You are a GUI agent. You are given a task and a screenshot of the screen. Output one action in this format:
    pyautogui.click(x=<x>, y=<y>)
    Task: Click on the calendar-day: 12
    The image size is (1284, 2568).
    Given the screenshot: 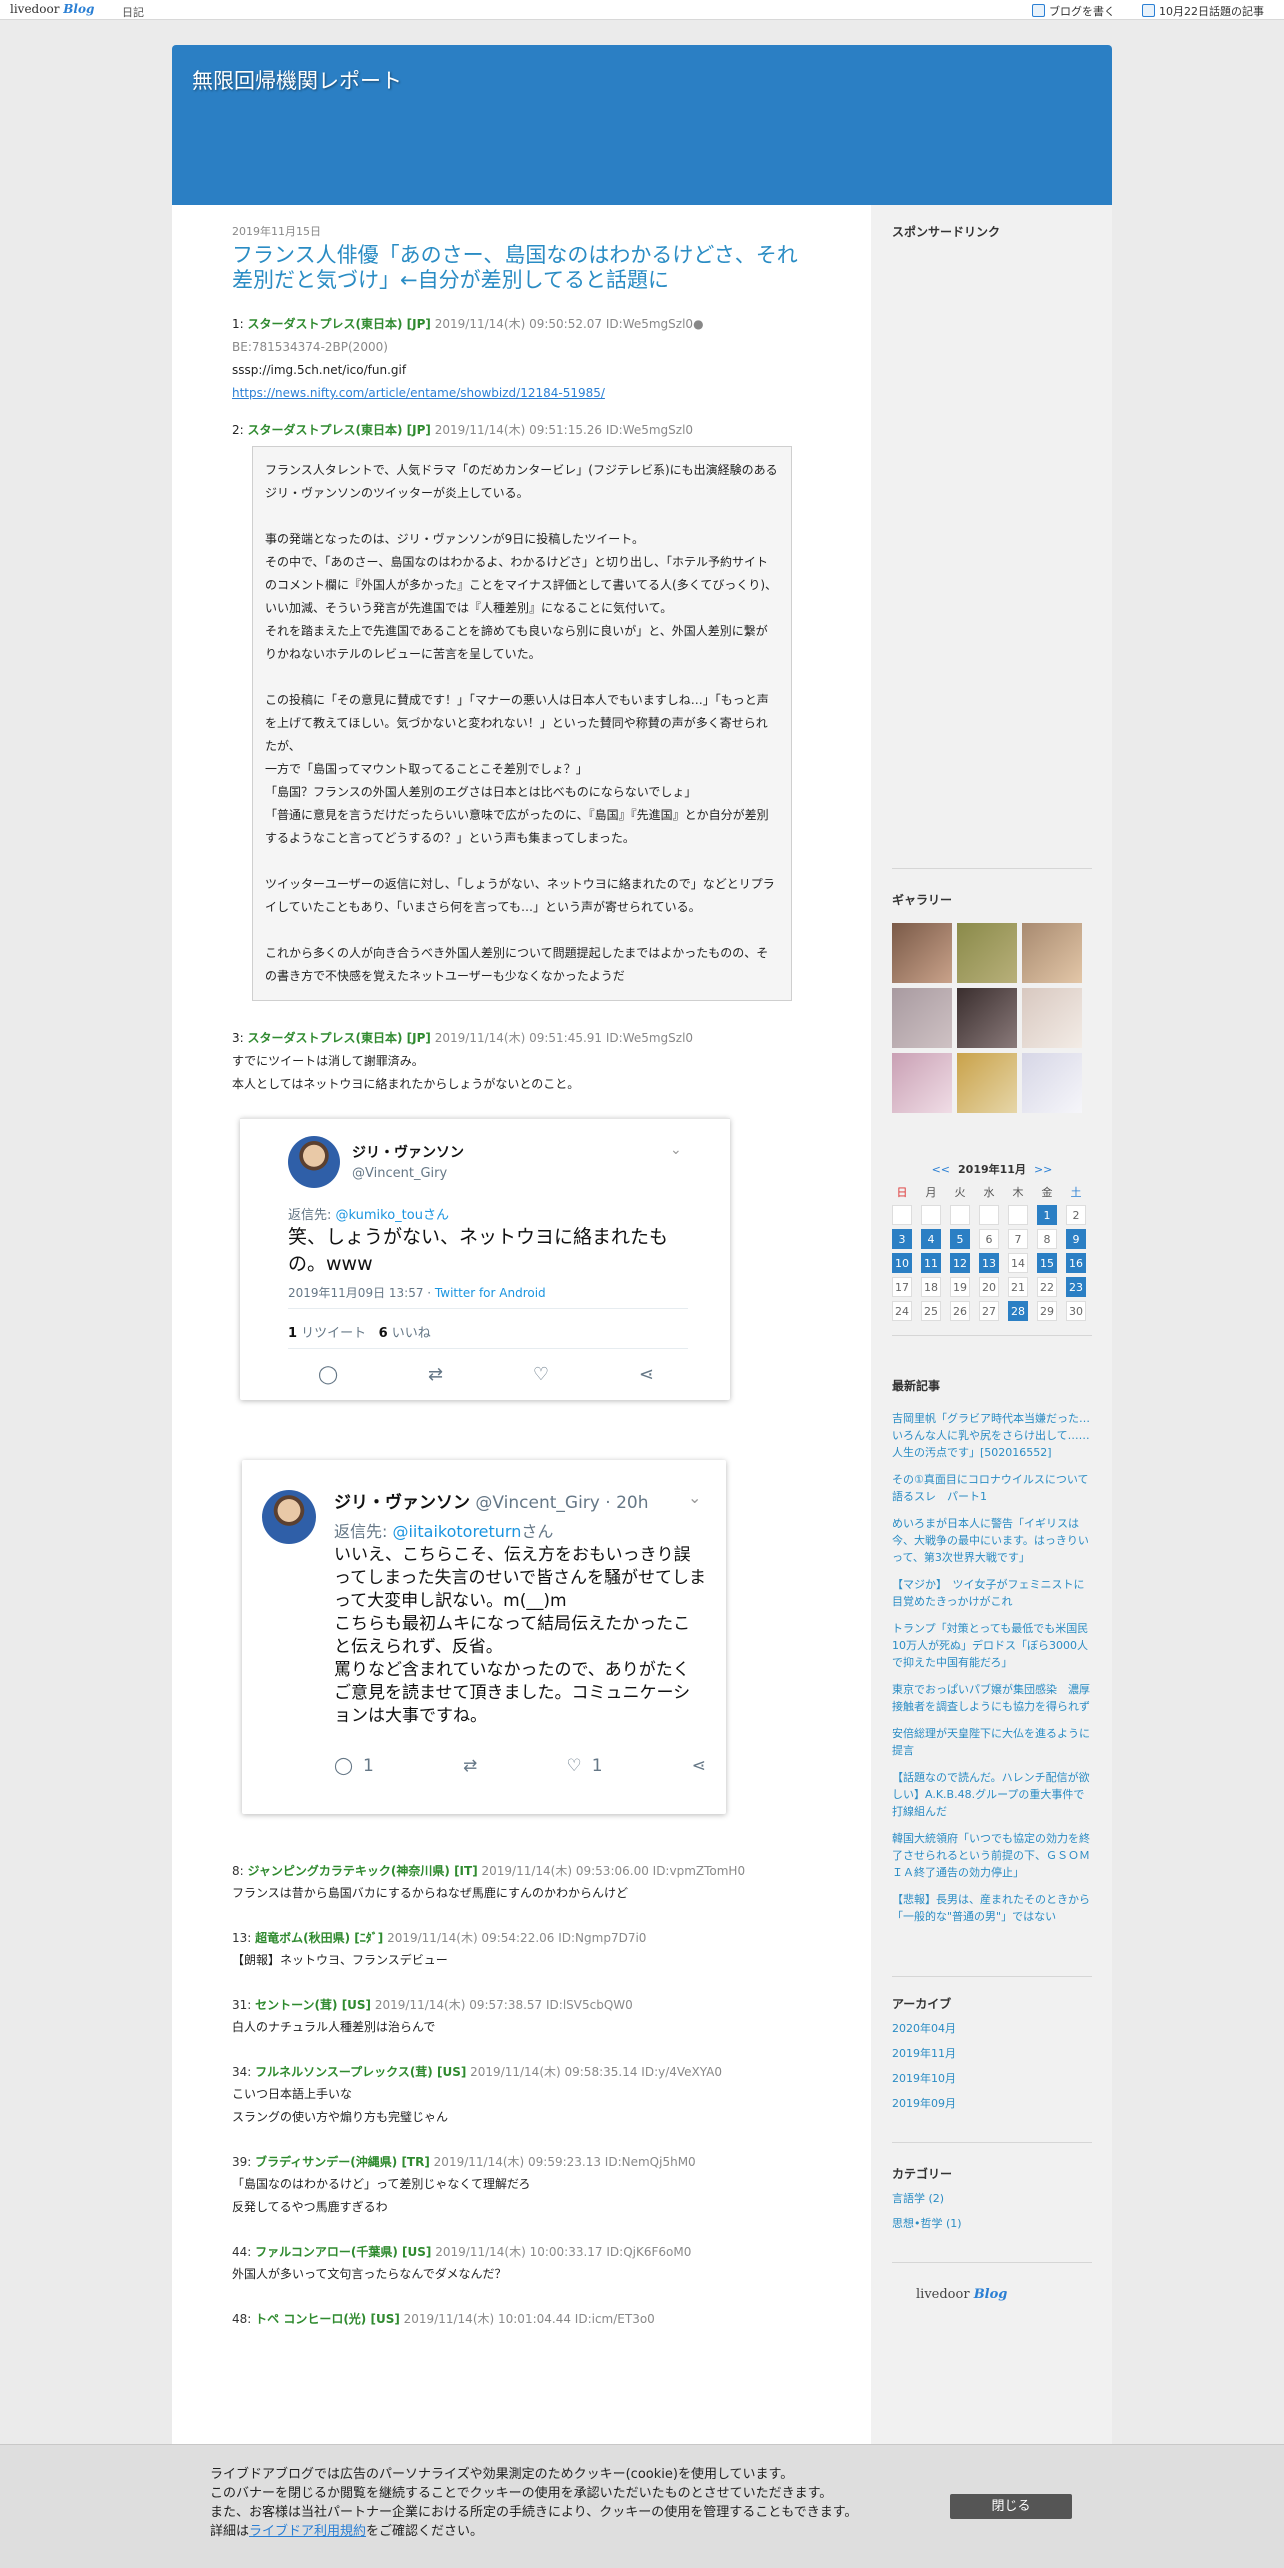 What is the action you would take?
    pyautogui.click(x=960, y=1263)
    